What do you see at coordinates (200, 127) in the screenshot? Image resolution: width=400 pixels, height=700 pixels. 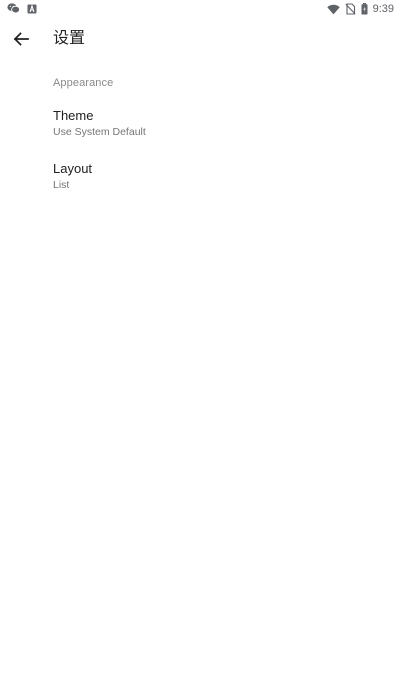 I see `preference-theme: Theme Use System Default` at bounding box center [200, 127].